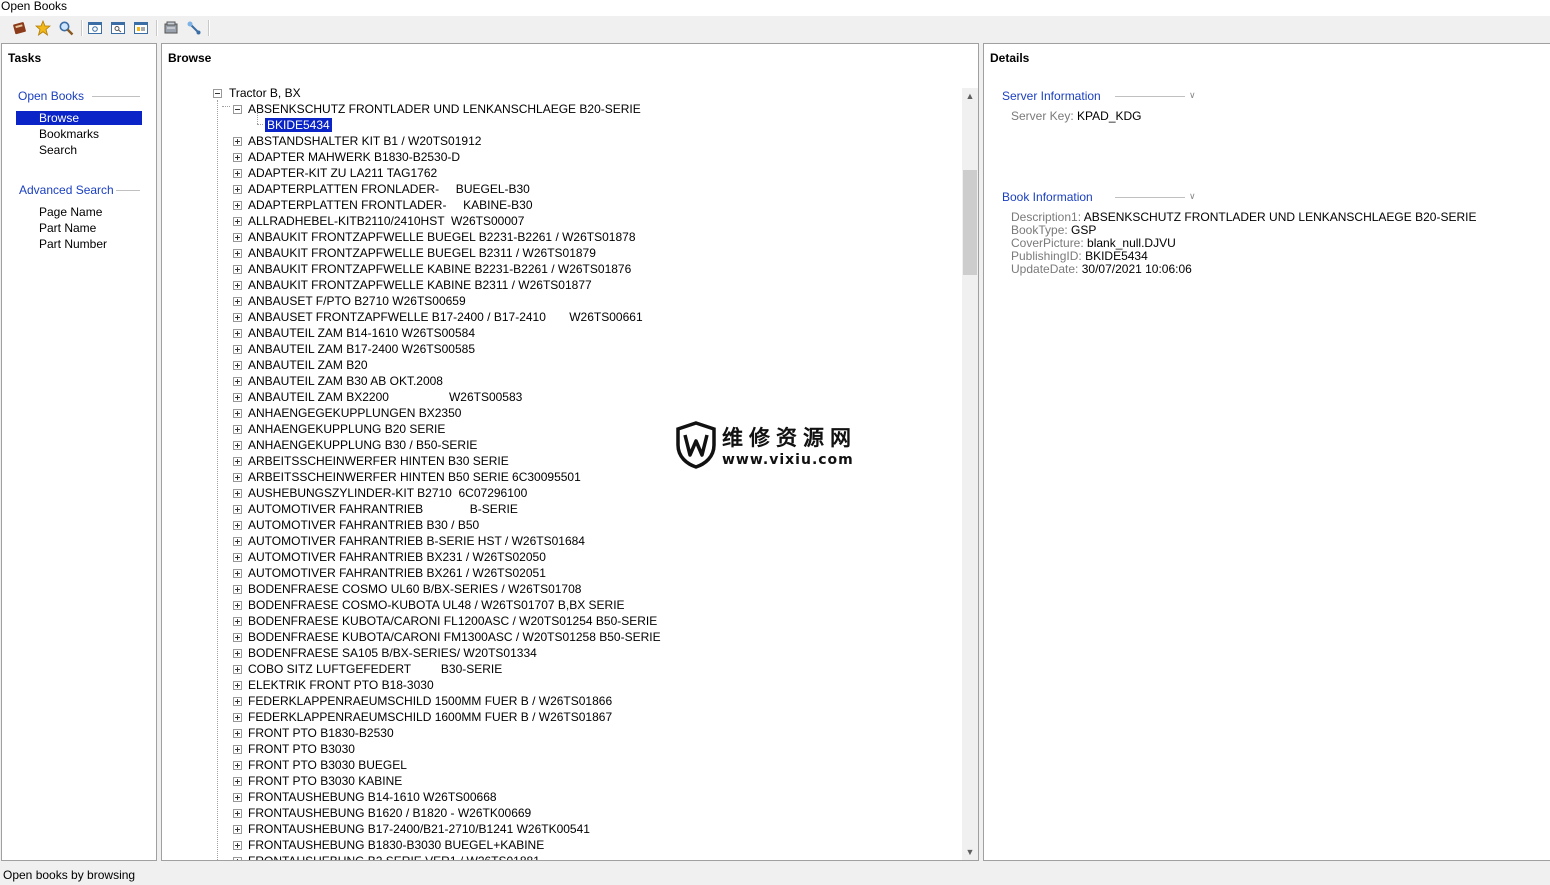  What do you see at coordinates (342, 173) in the screenshot?
I see `tree-node: ADAPTER-KIT ZU LA211 TAG1762` at bounding box center [342, 173].